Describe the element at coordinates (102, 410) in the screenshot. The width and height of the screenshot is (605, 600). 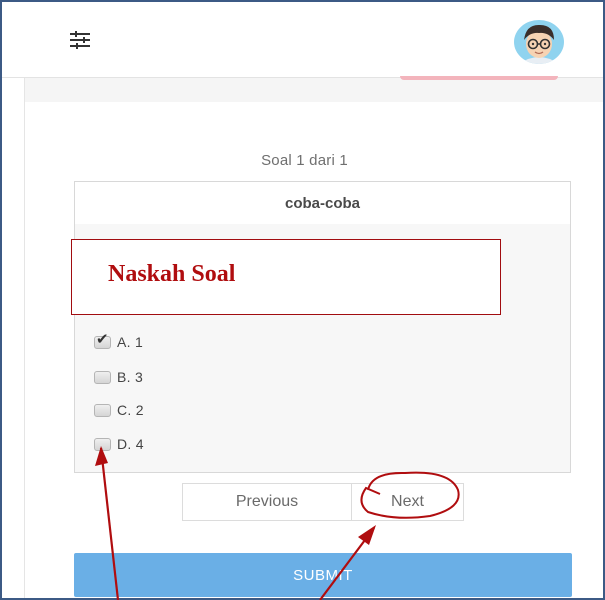
I see `option-c-checkbox` at that location.